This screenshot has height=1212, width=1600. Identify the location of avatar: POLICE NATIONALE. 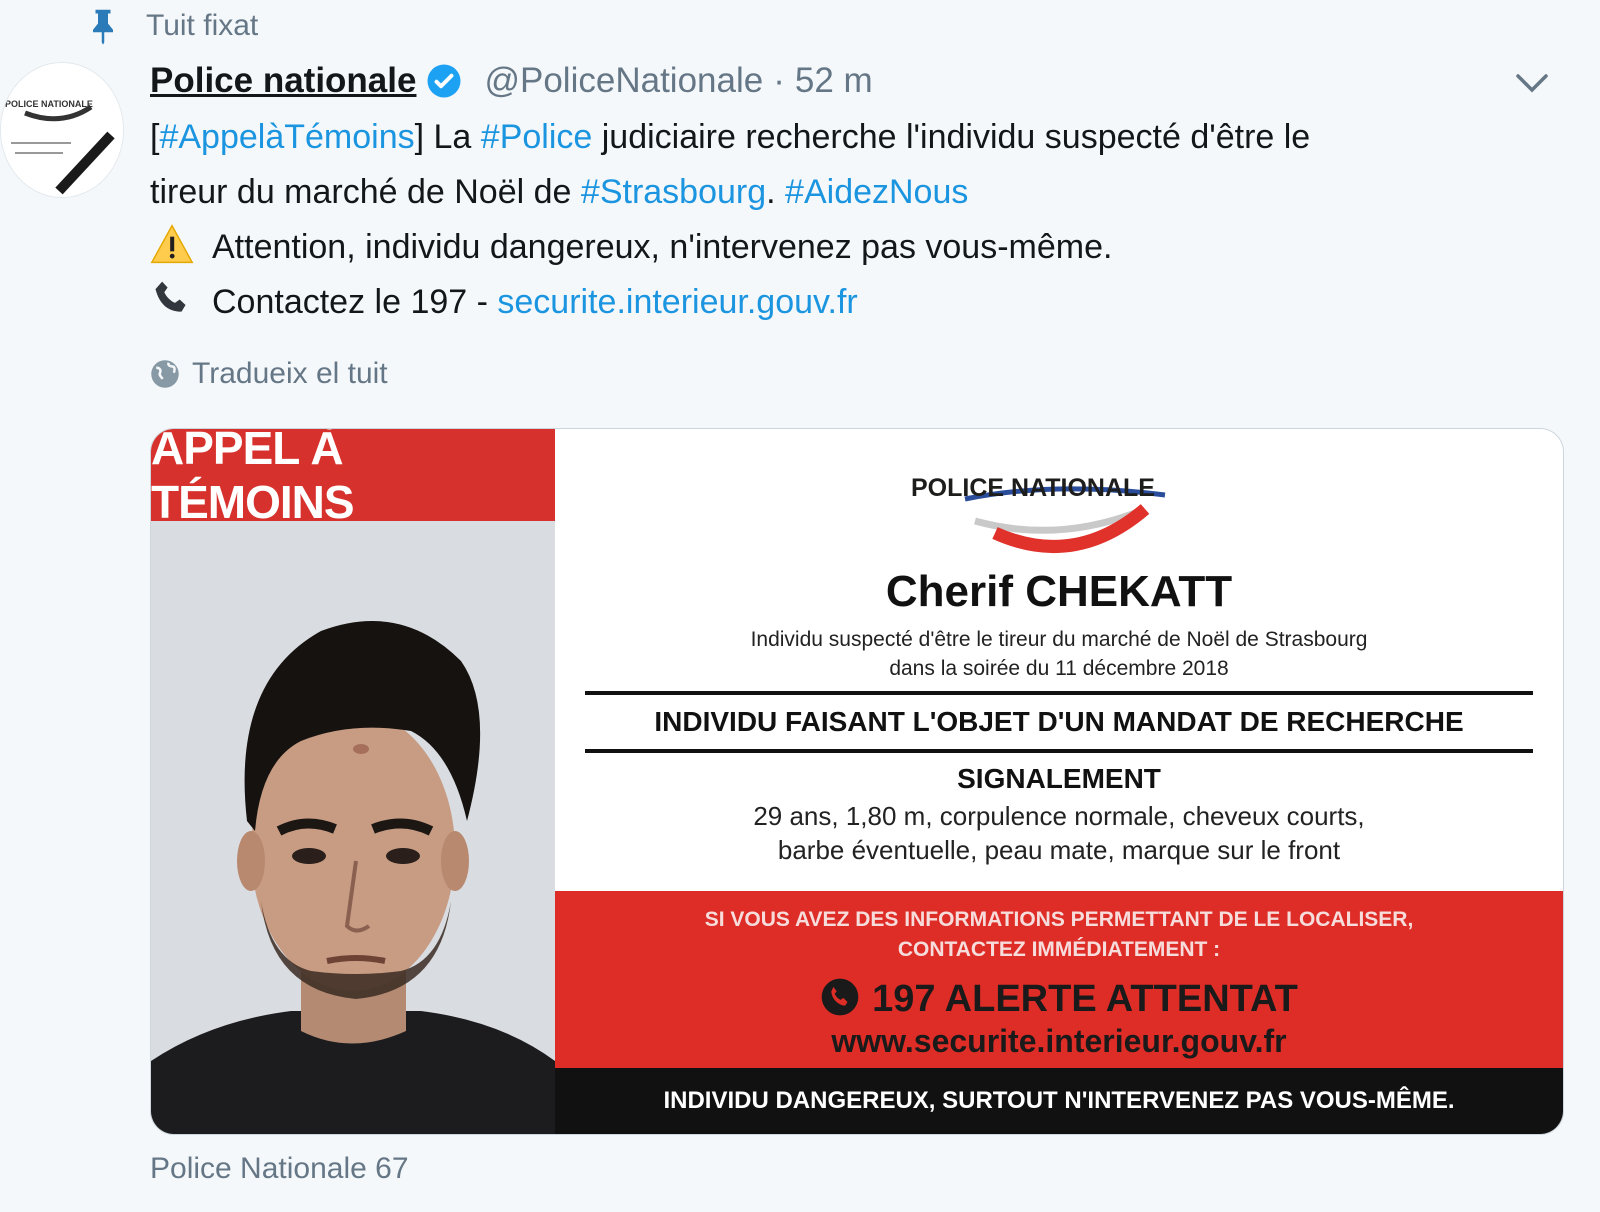
(62, 130).